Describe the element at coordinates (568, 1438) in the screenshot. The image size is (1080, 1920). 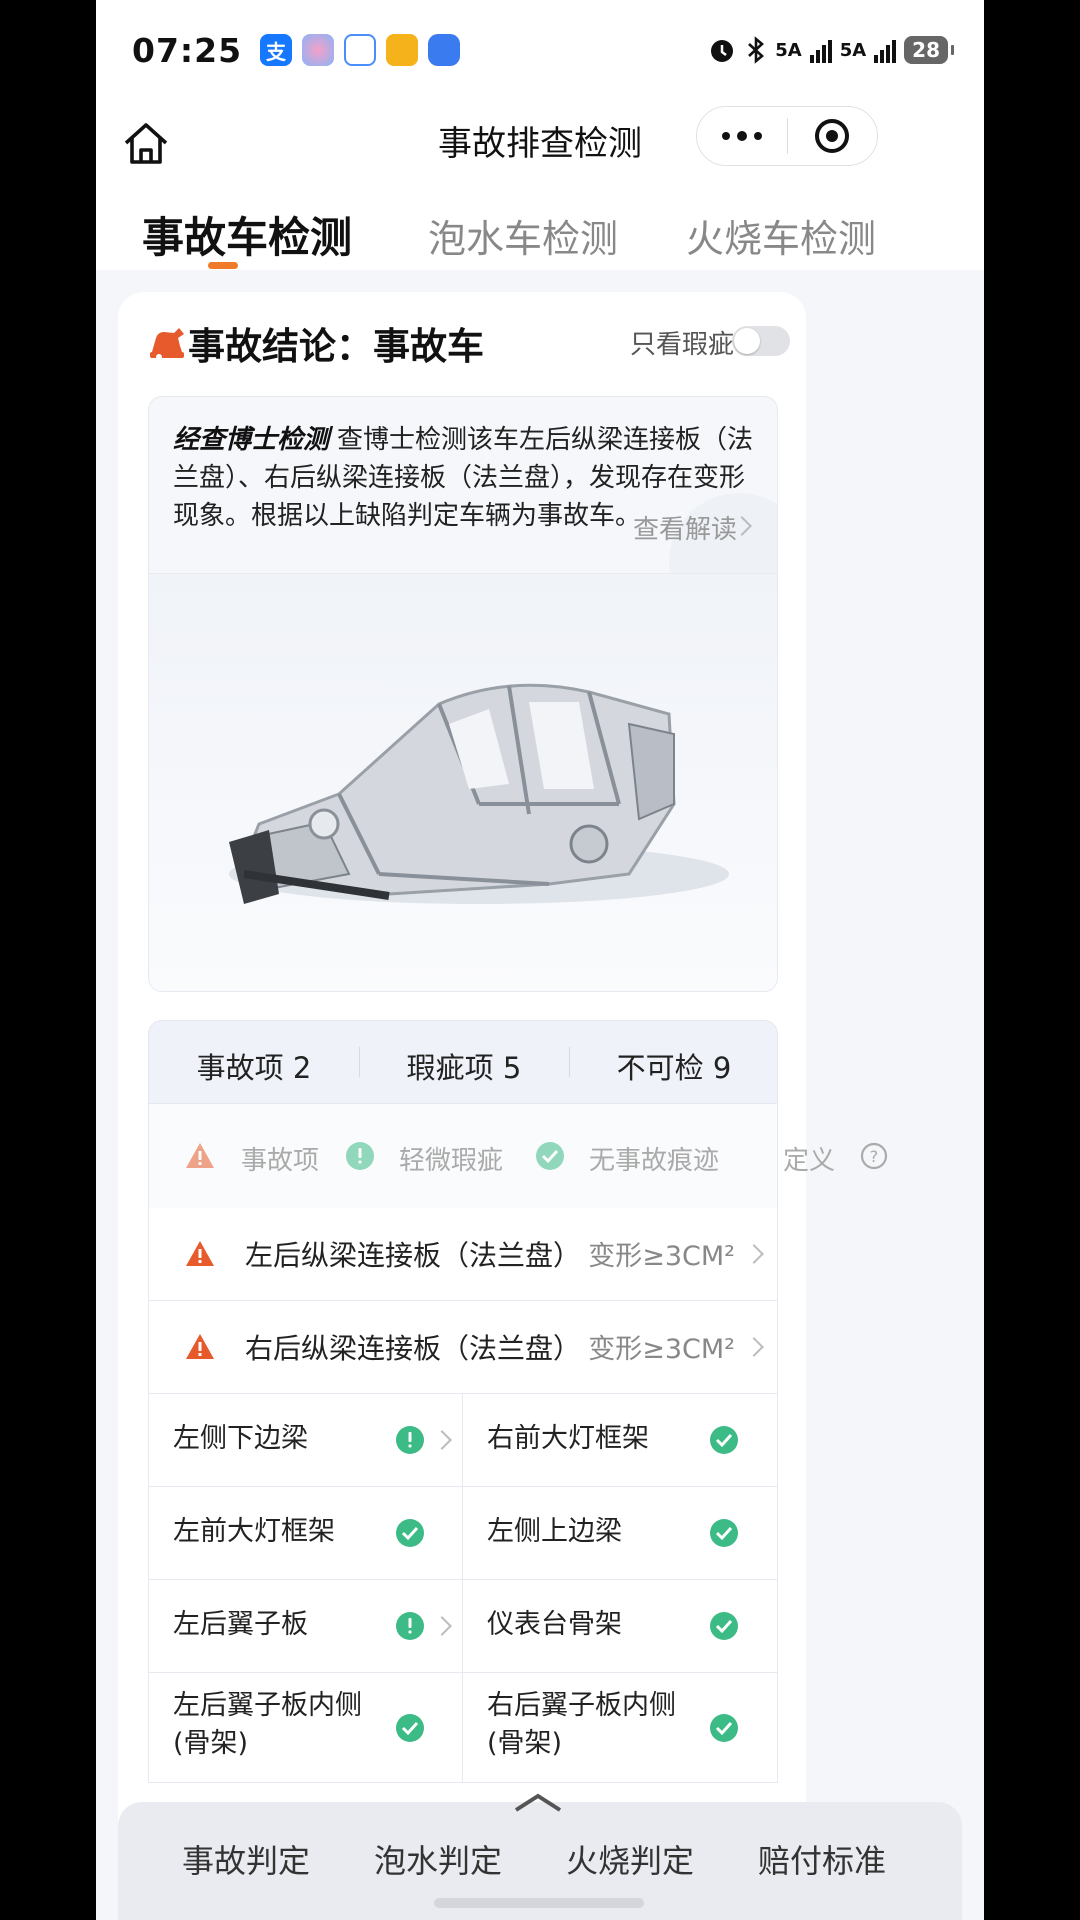
I see `item-name: 右前大灯框架` at that location.